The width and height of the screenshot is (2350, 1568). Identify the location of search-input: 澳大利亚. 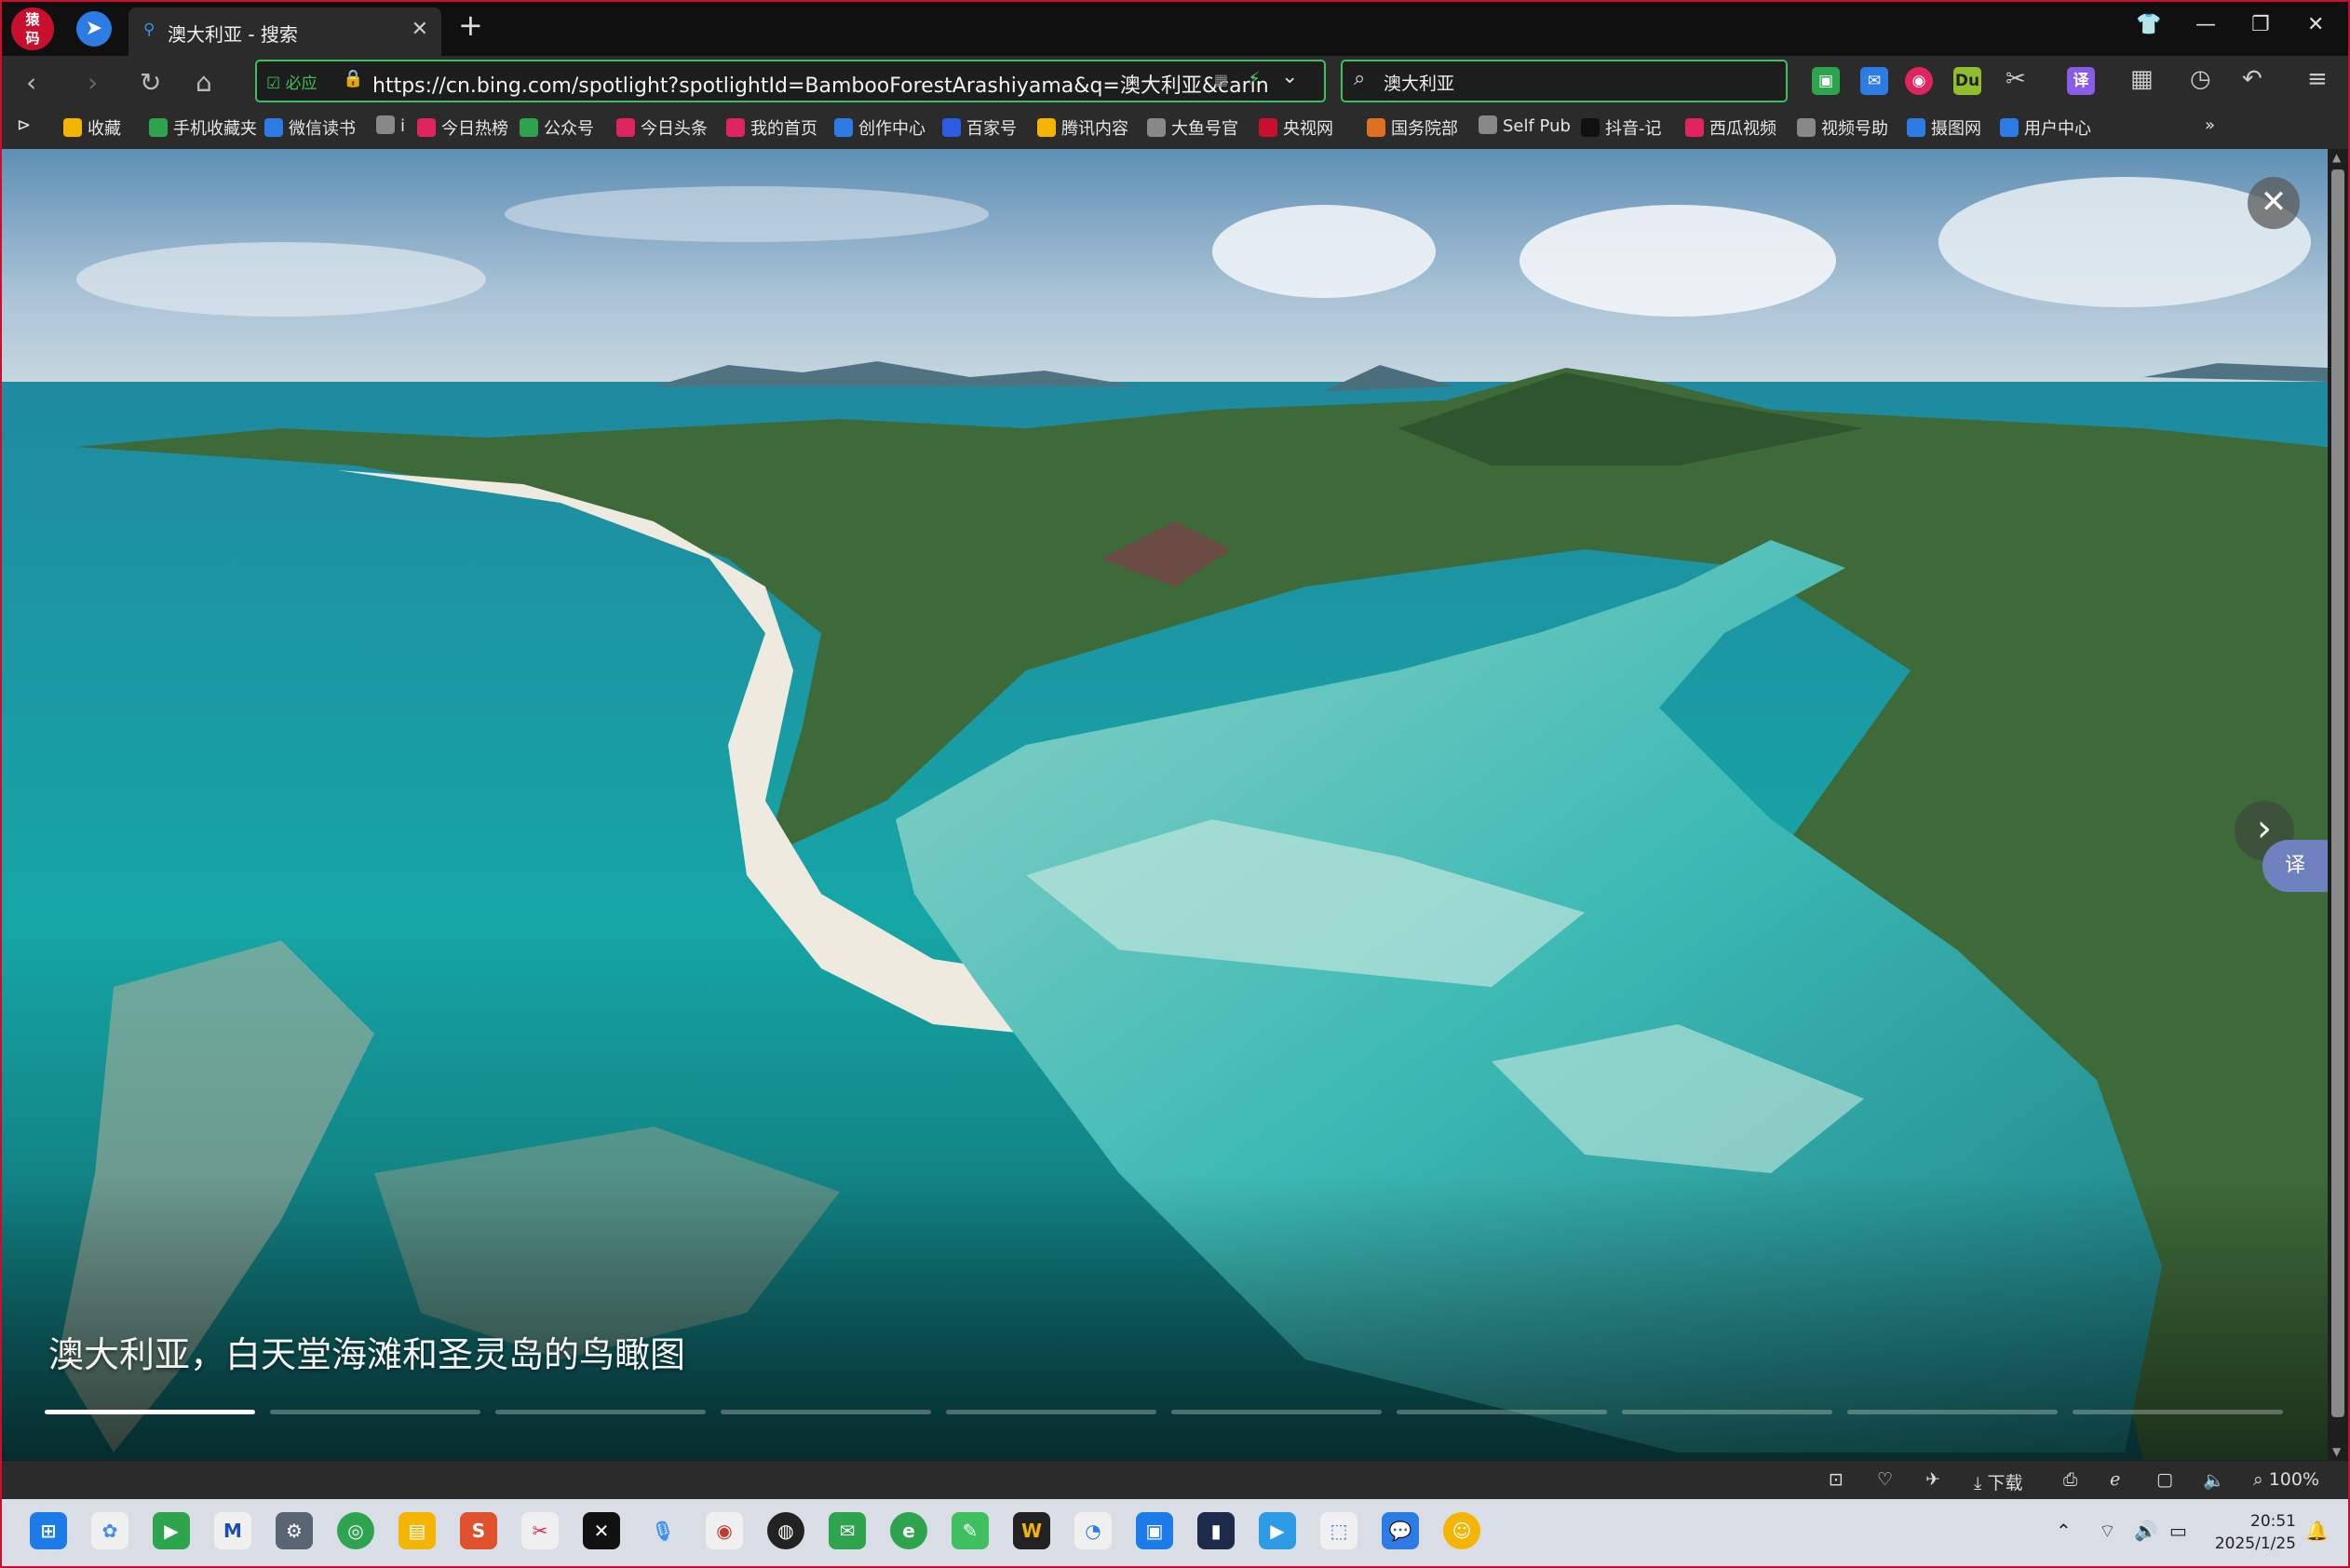
(1419, 82).